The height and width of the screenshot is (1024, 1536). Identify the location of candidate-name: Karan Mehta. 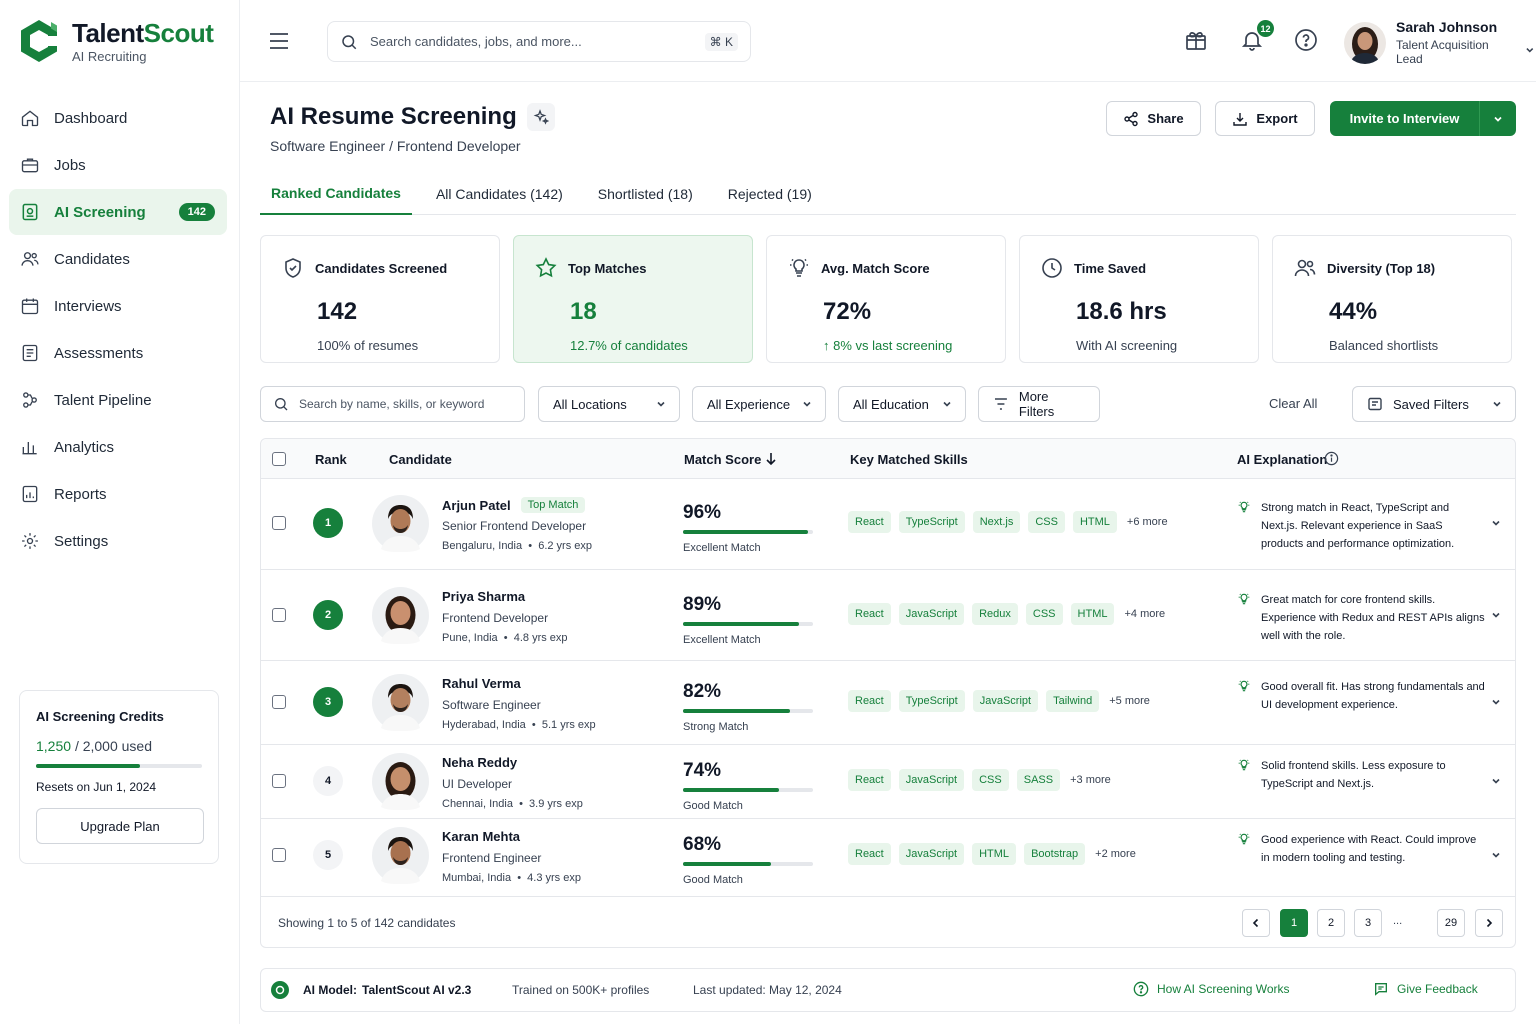
(481, 836).